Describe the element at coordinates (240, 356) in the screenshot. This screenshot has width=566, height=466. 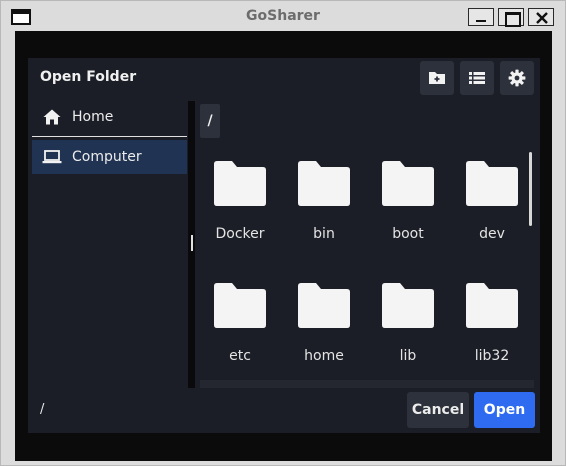
I see `folder-label: etc` at that location.